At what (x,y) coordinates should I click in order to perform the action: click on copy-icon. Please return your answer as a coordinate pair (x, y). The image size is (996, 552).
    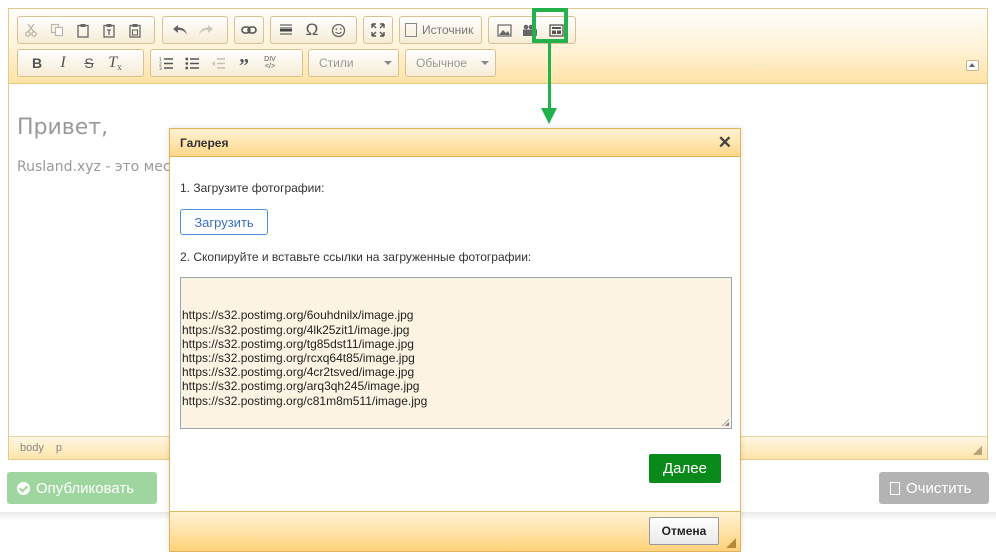
    Looking at the image, I should click on (57, 30).